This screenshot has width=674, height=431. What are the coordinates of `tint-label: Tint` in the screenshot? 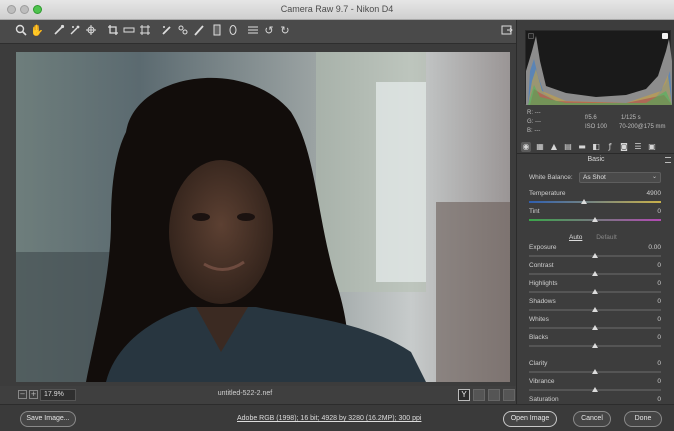 It's located at (534, 211).